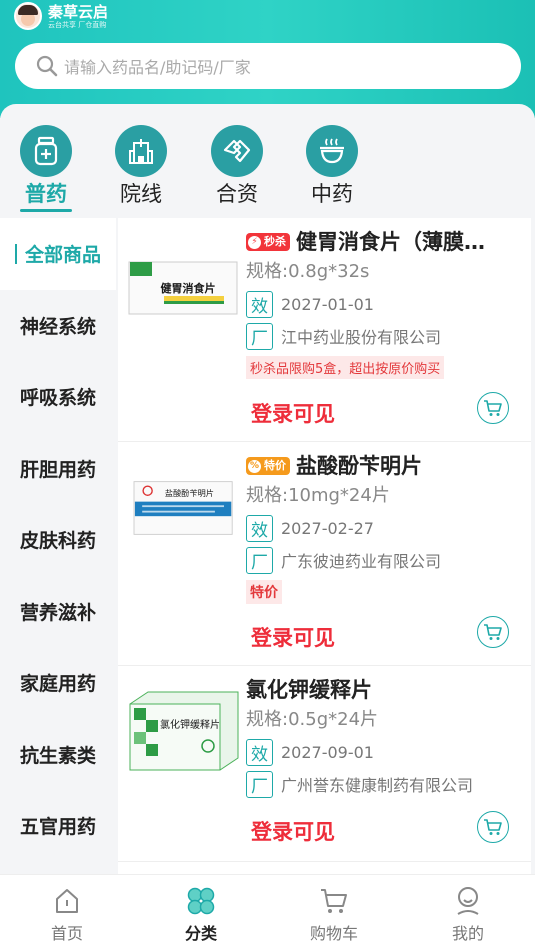 The image size is (535, 951). I want to click on brand-tagline: 云台共享 厂仓直购, so click(77, 24).